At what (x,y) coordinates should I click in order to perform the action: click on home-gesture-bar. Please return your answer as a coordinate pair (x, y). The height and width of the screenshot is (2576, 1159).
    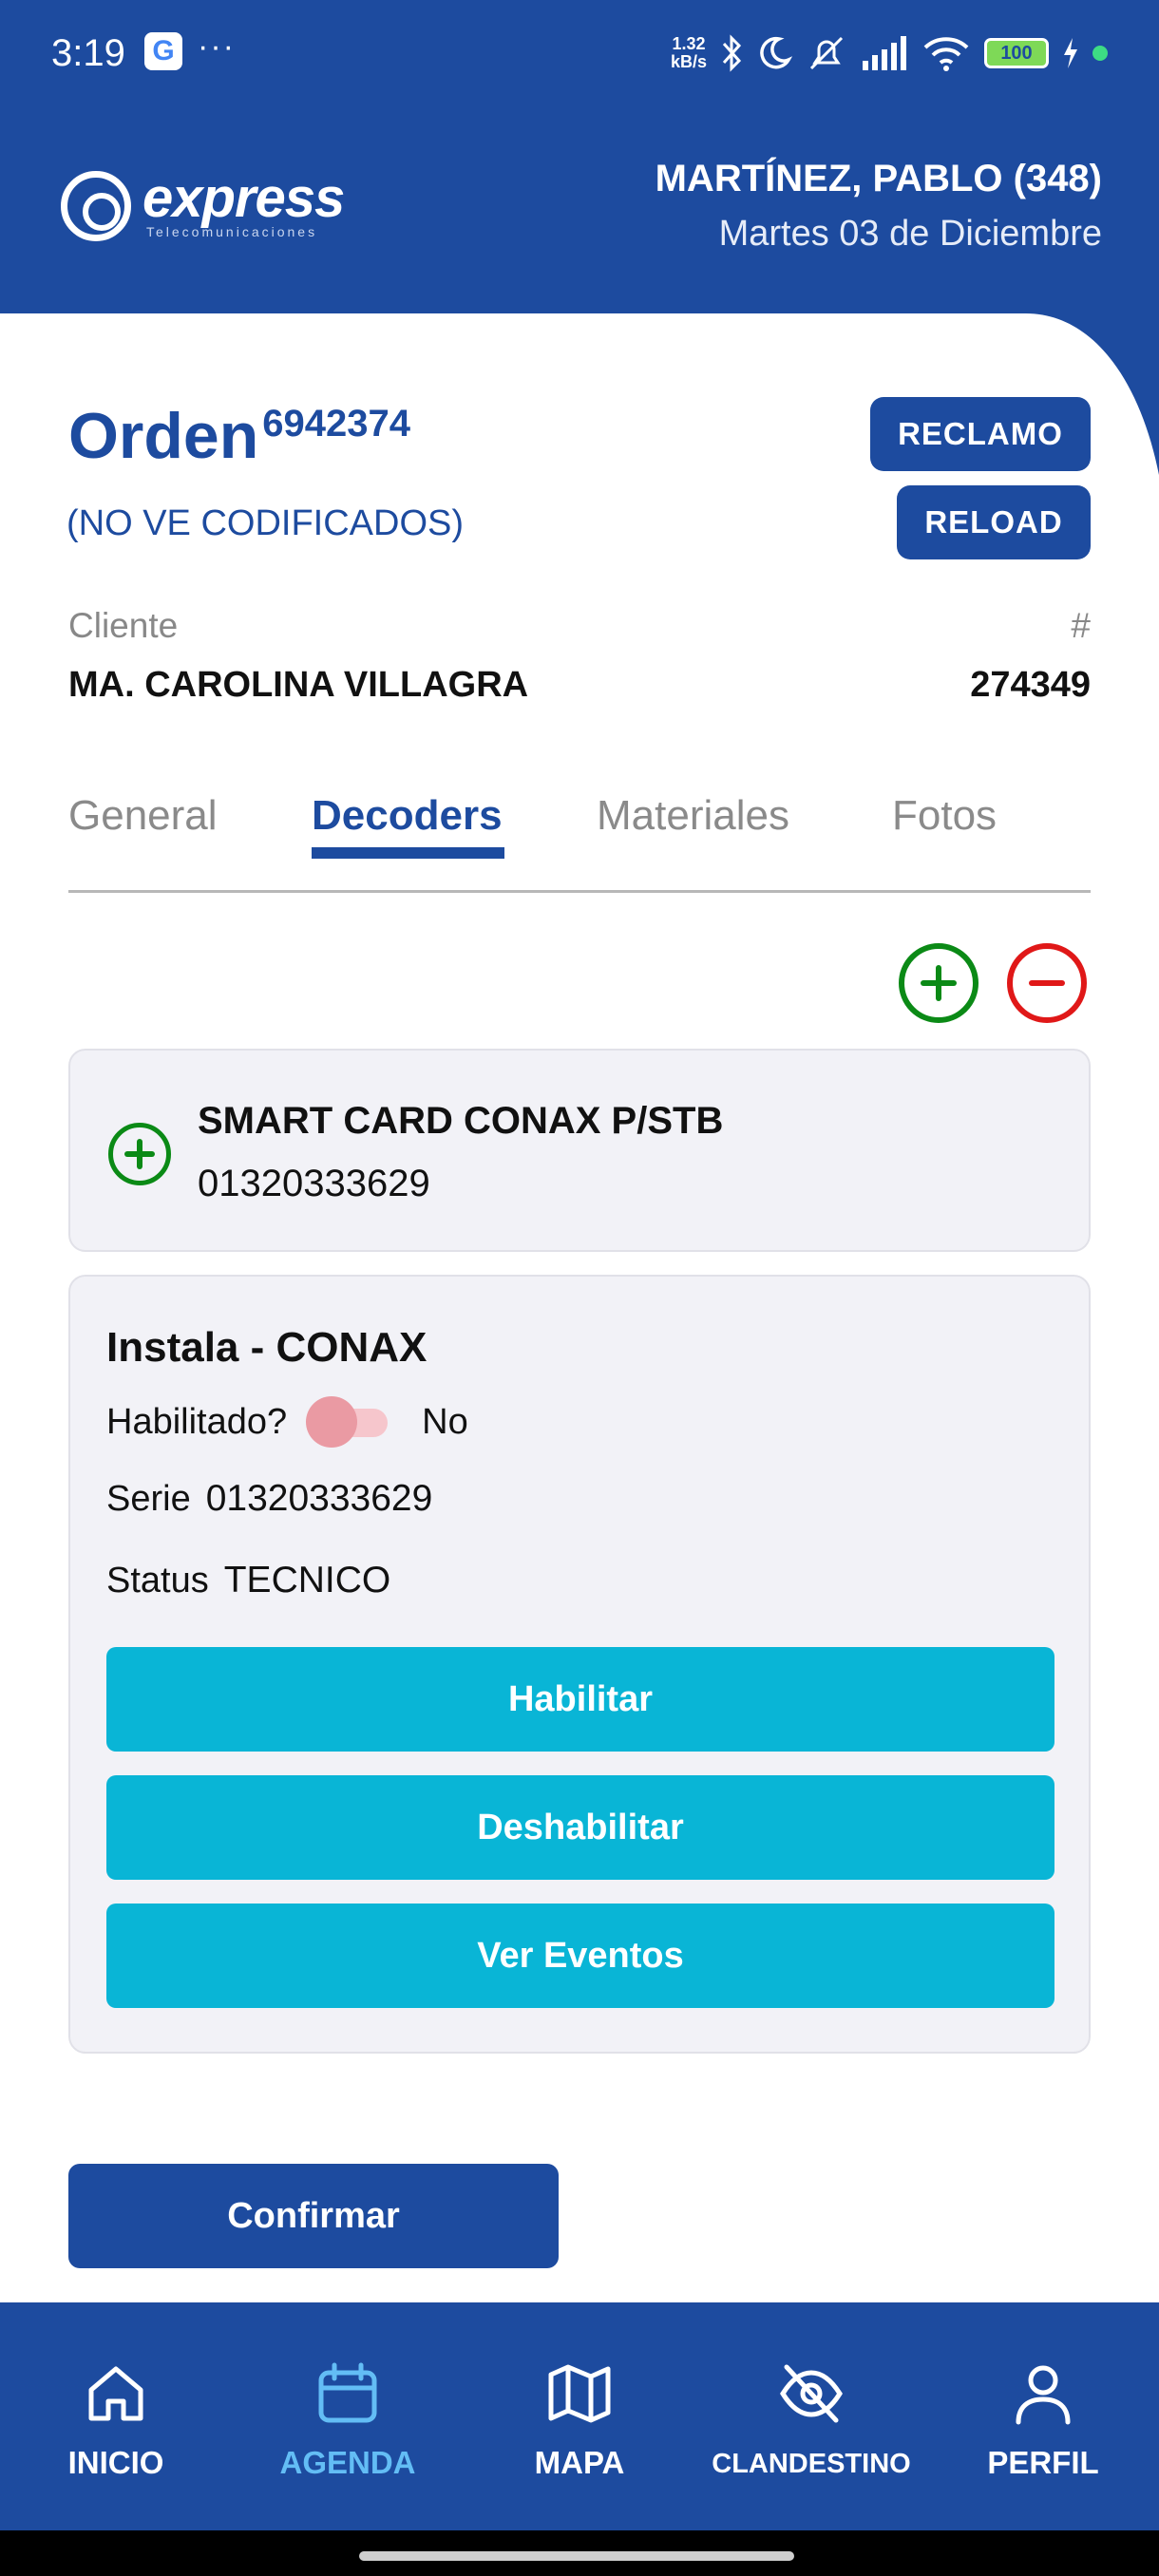
    Looking at the image, I should click on (576, 2556).